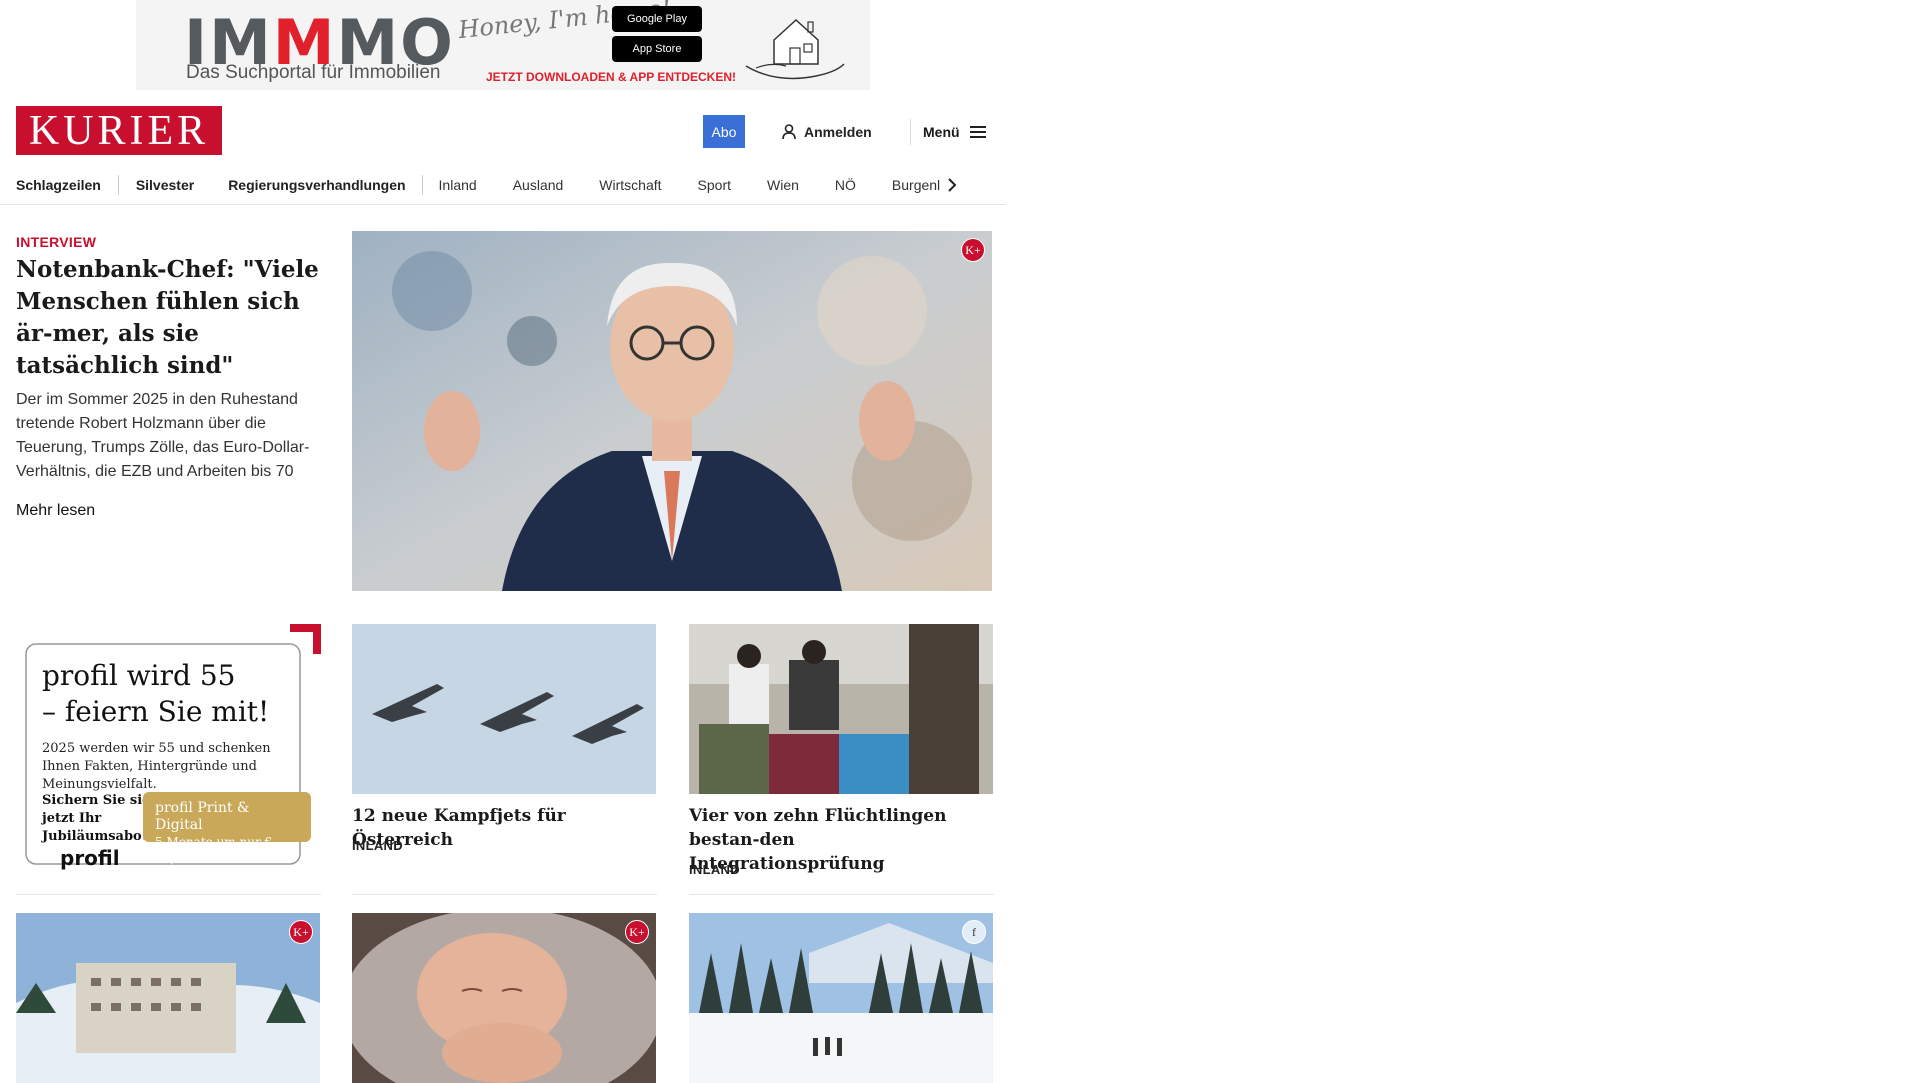 This screenshot has width=1920, height=1083. Describe the element at coordinates (55, 511) in the screenshot. I see `read-more-link: Mehr lesen` at that location.